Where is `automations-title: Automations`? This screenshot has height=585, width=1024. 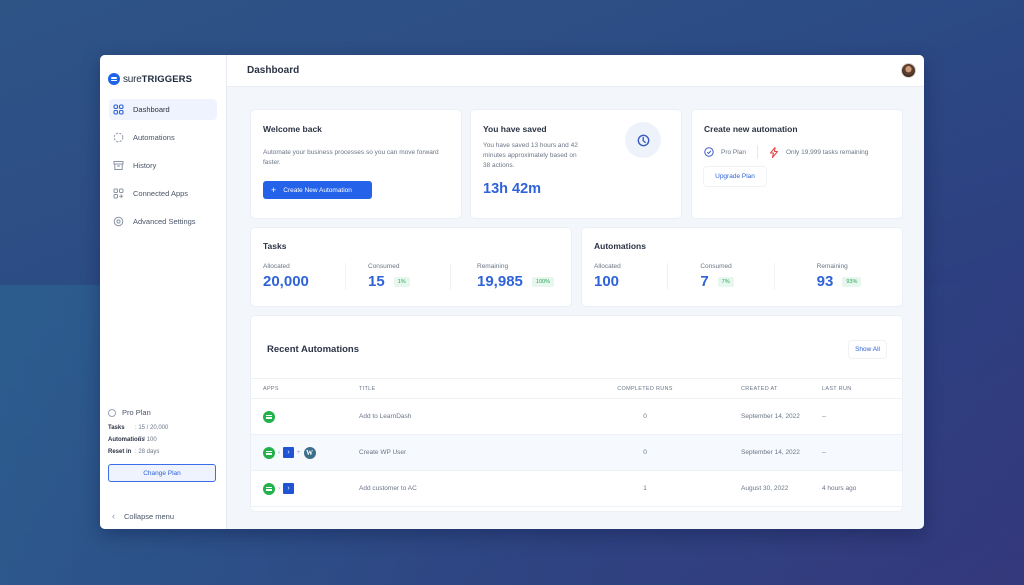 automations-title: Automations is located at coordinates (620, 246).